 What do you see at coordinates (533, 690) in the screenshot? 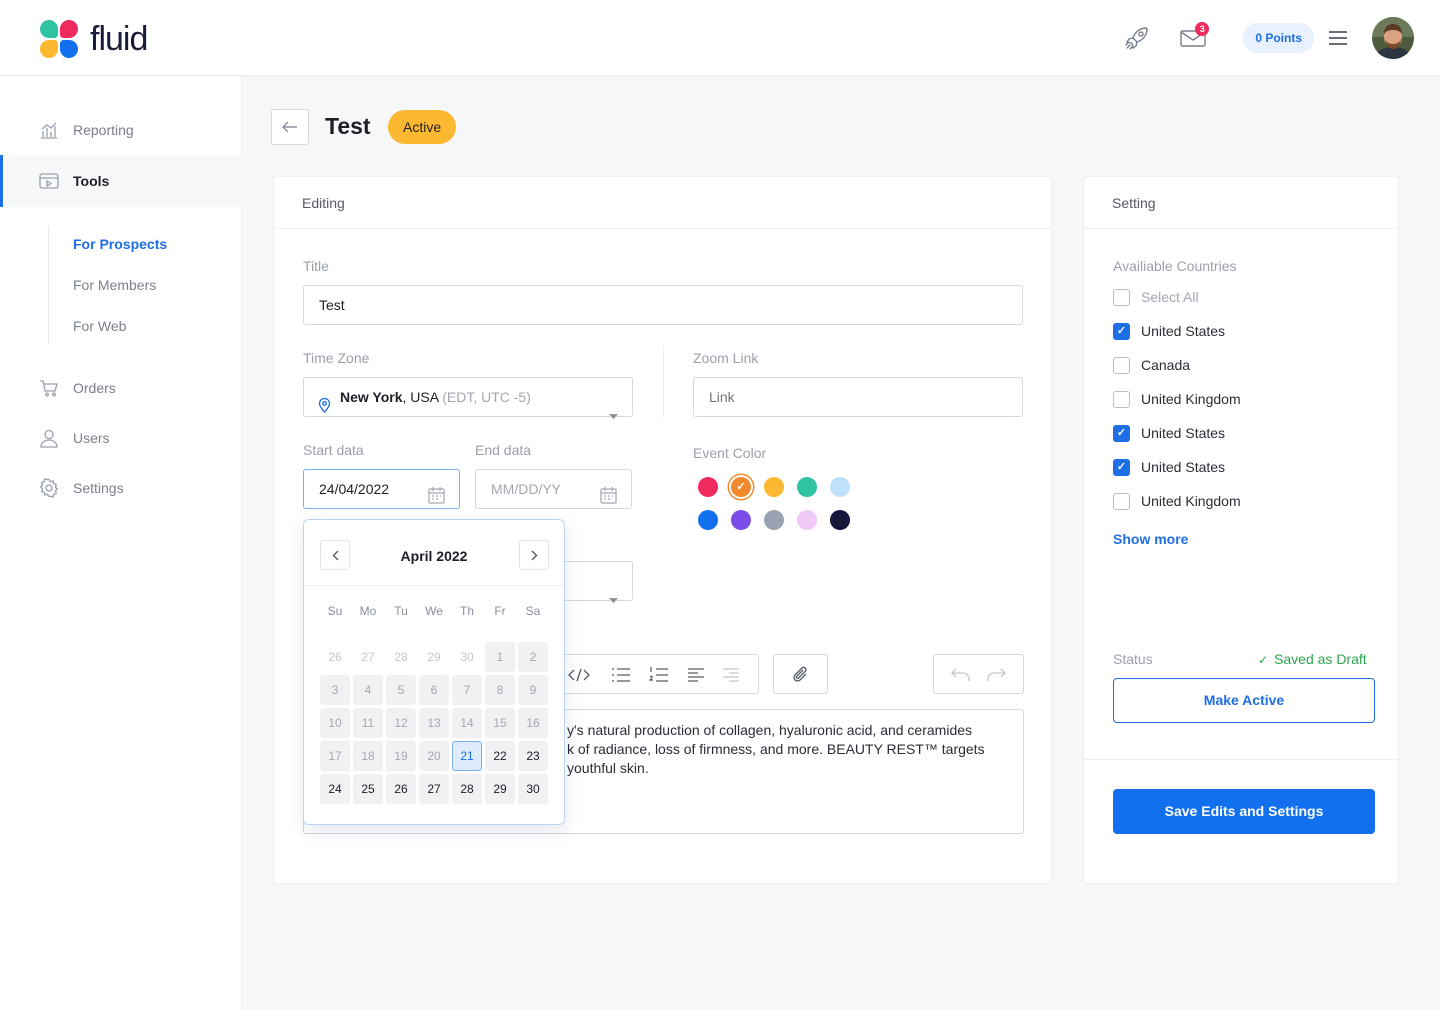
I see `calendar-day: 9` at bounding box center [533, 690].